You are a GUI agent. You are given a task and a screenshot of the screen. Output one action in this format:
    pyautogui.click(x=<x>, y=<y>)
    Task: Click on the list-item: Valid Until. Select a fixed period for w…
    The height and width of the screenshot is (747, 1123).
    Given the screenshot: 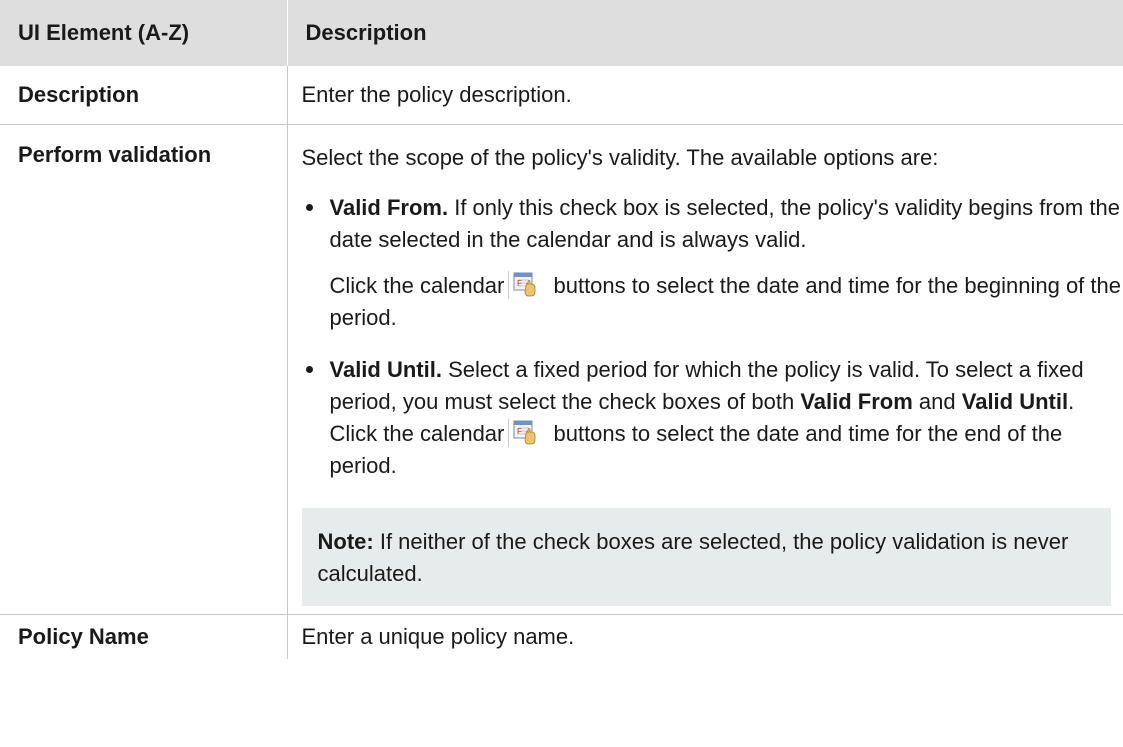 What is the action you would take?
    pyautogui.click(x=712, y=418)
    